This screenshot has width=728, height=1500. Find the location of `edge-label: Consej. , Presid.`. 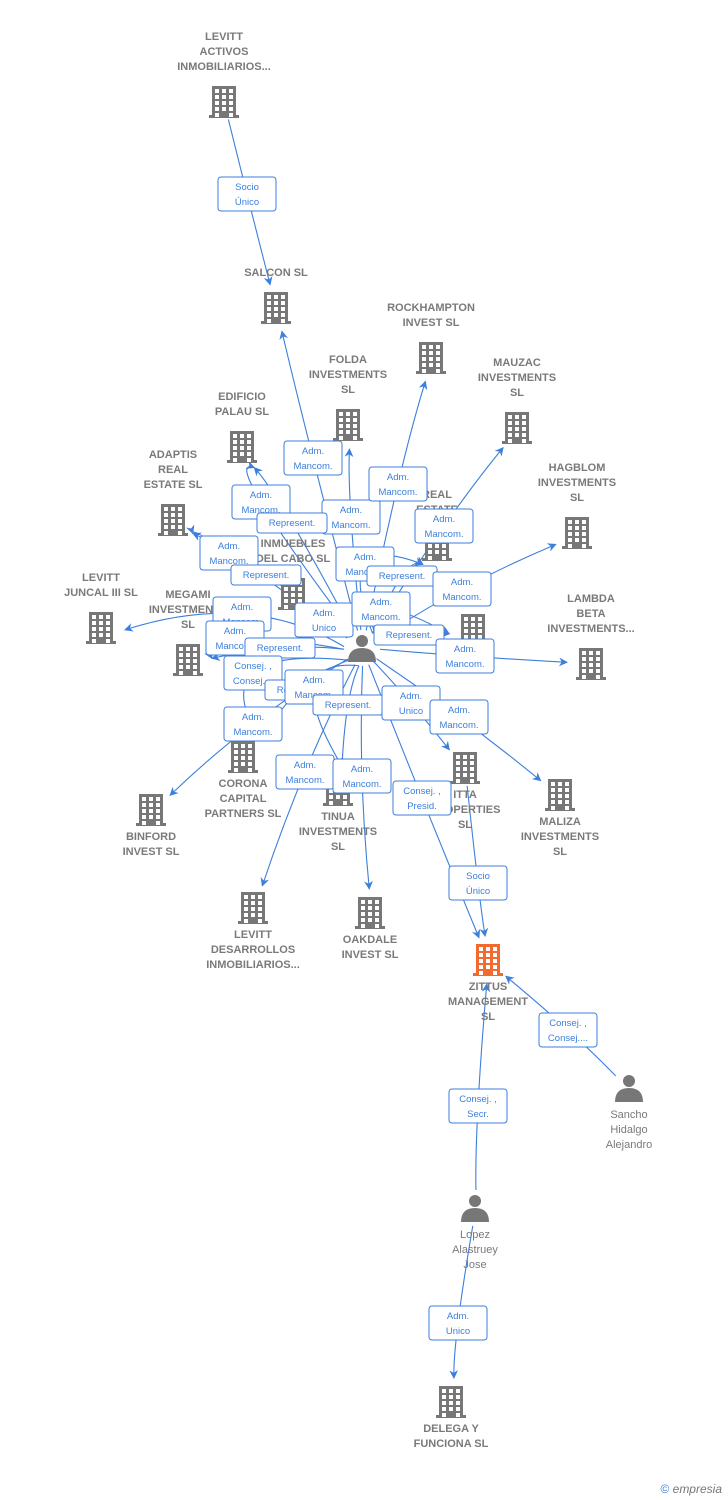

edge-label: Consej. , Presid. is located at coordinates (422, 798).